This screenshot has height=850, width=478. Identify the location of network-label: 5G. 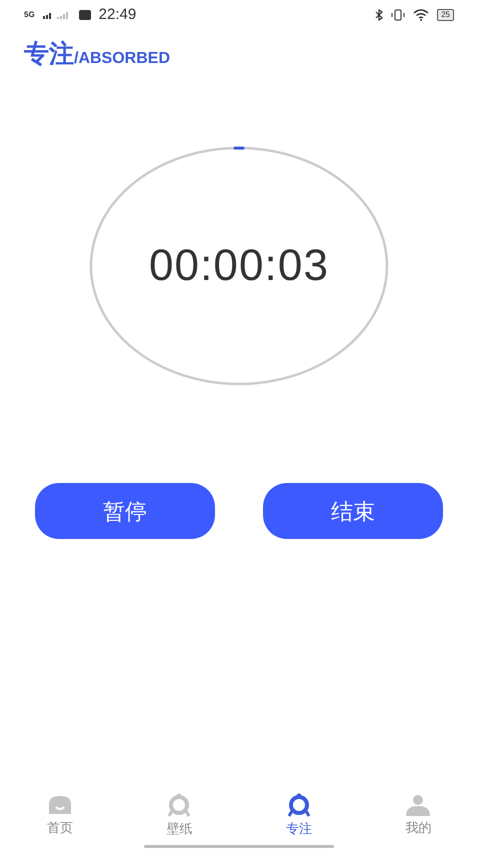
(29, 15).